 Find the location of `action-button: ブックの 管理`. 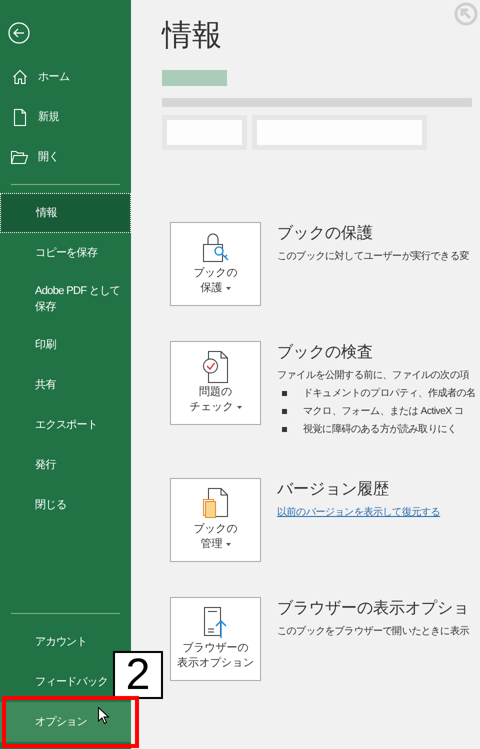

action-button: ブックの 管理 is located at coordinates (215, 520).